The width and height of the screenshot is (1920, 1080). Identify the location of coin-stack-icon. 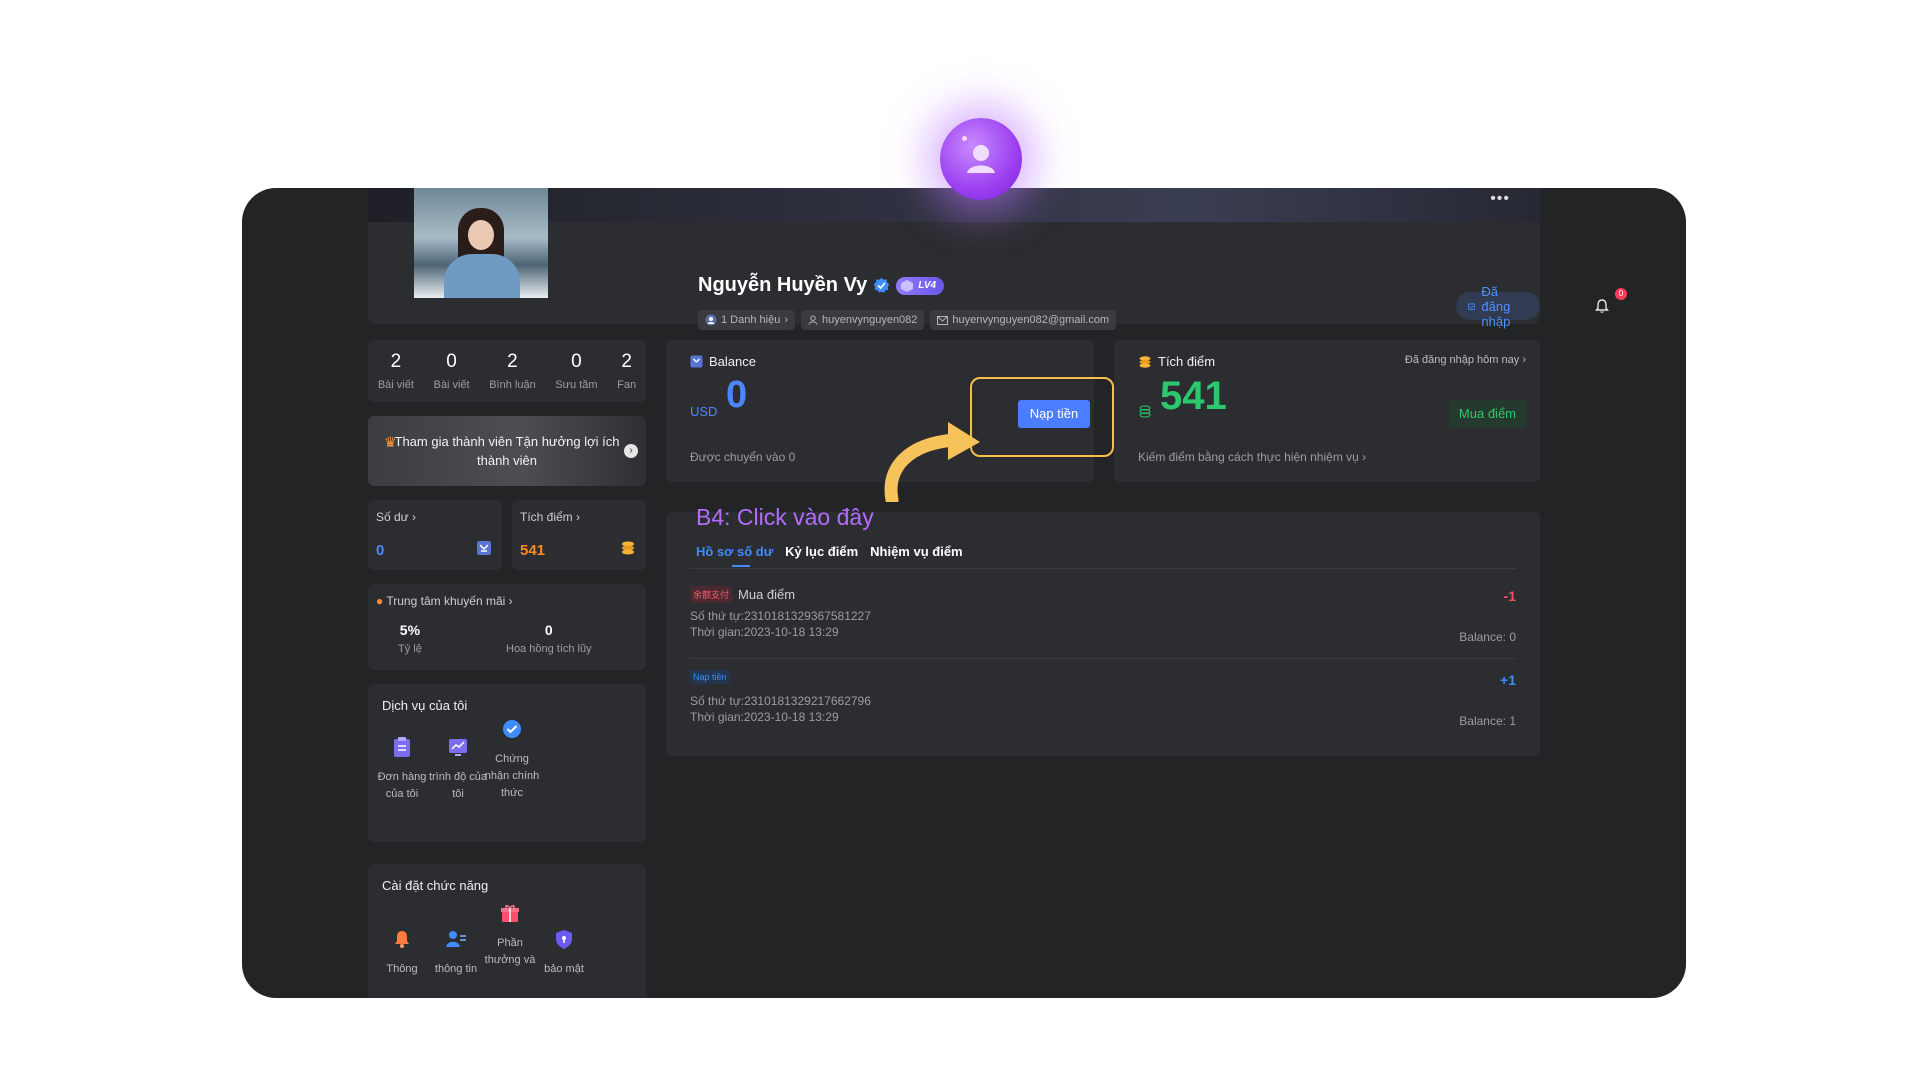
(1145, 411).